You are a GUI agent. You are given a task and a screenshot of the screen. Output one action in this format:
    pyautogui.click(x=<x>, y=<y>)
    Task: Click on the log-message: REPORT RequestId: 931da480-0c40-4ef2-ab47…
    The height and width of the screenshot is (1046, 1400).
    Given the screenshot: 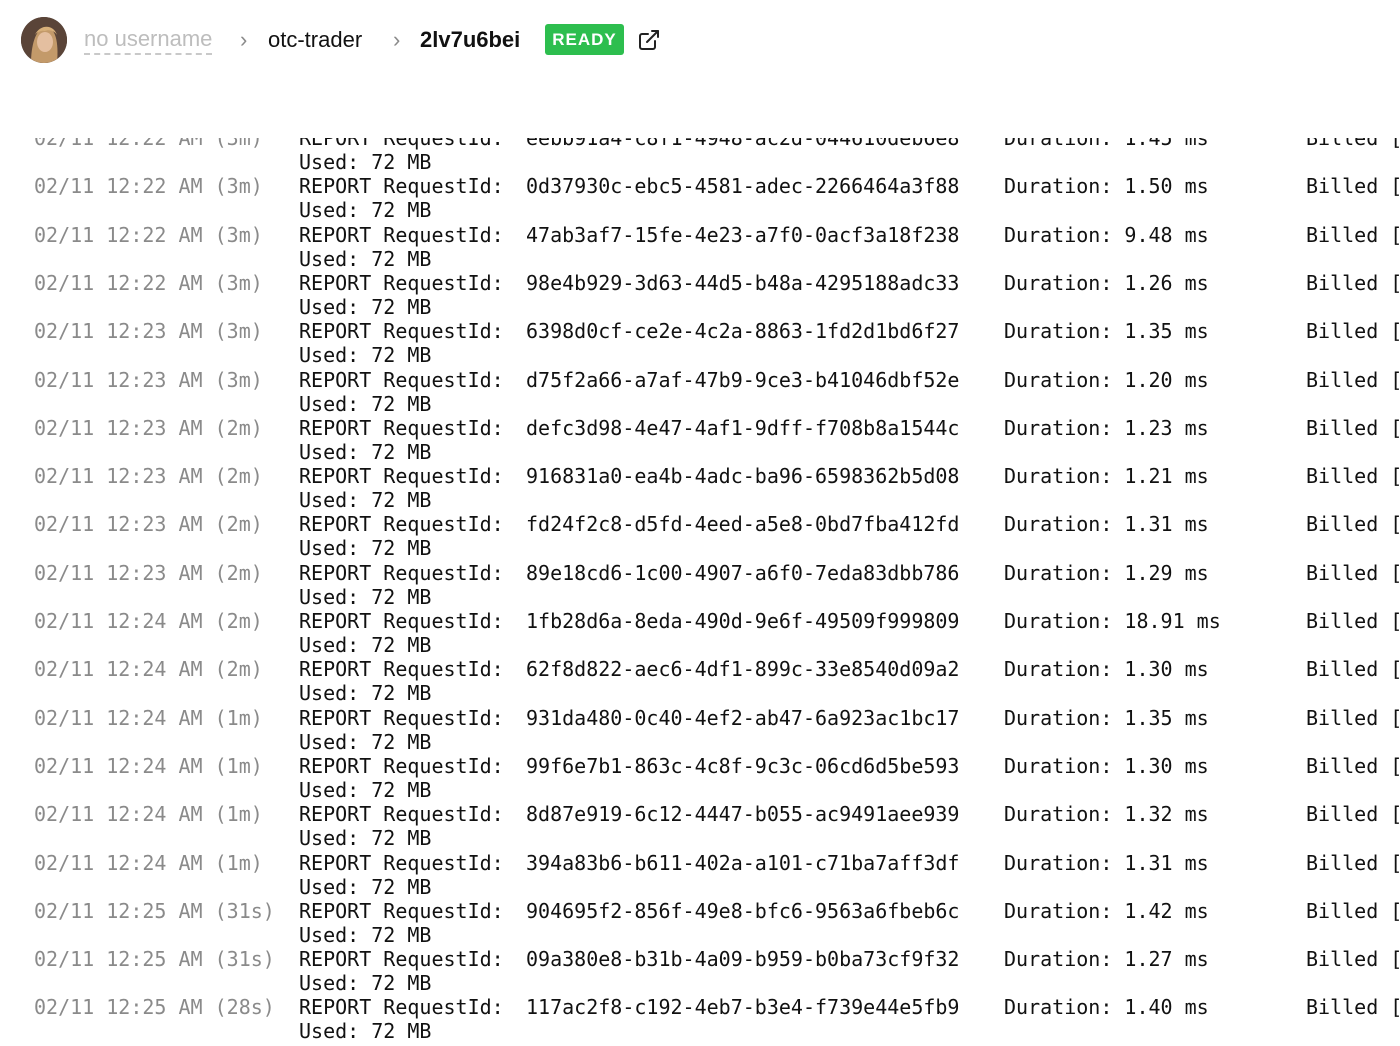 What is the action you would take?
    pyautogui.click(x=849, y=730)
    